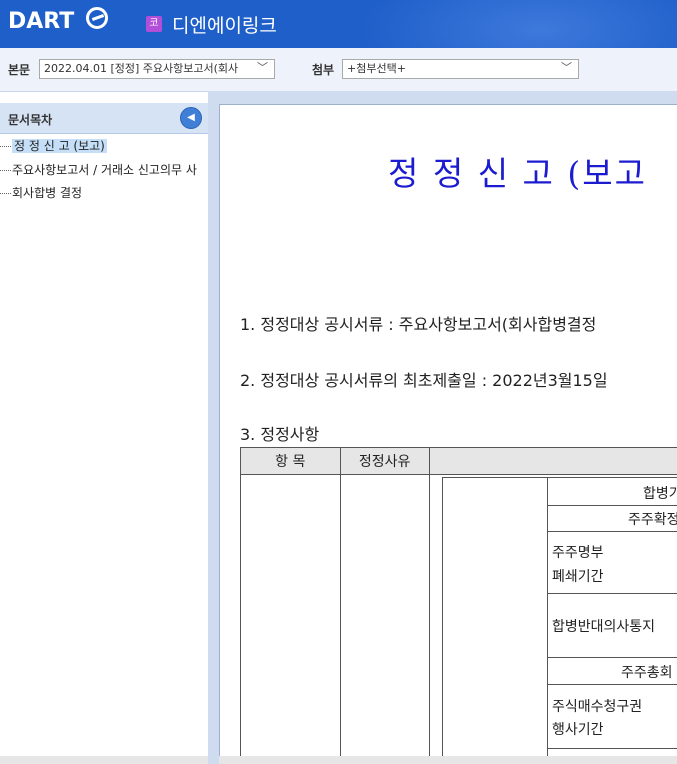 The image size is (677, 764). I want to click on toc-title: 문서목차, so click(30, 120).